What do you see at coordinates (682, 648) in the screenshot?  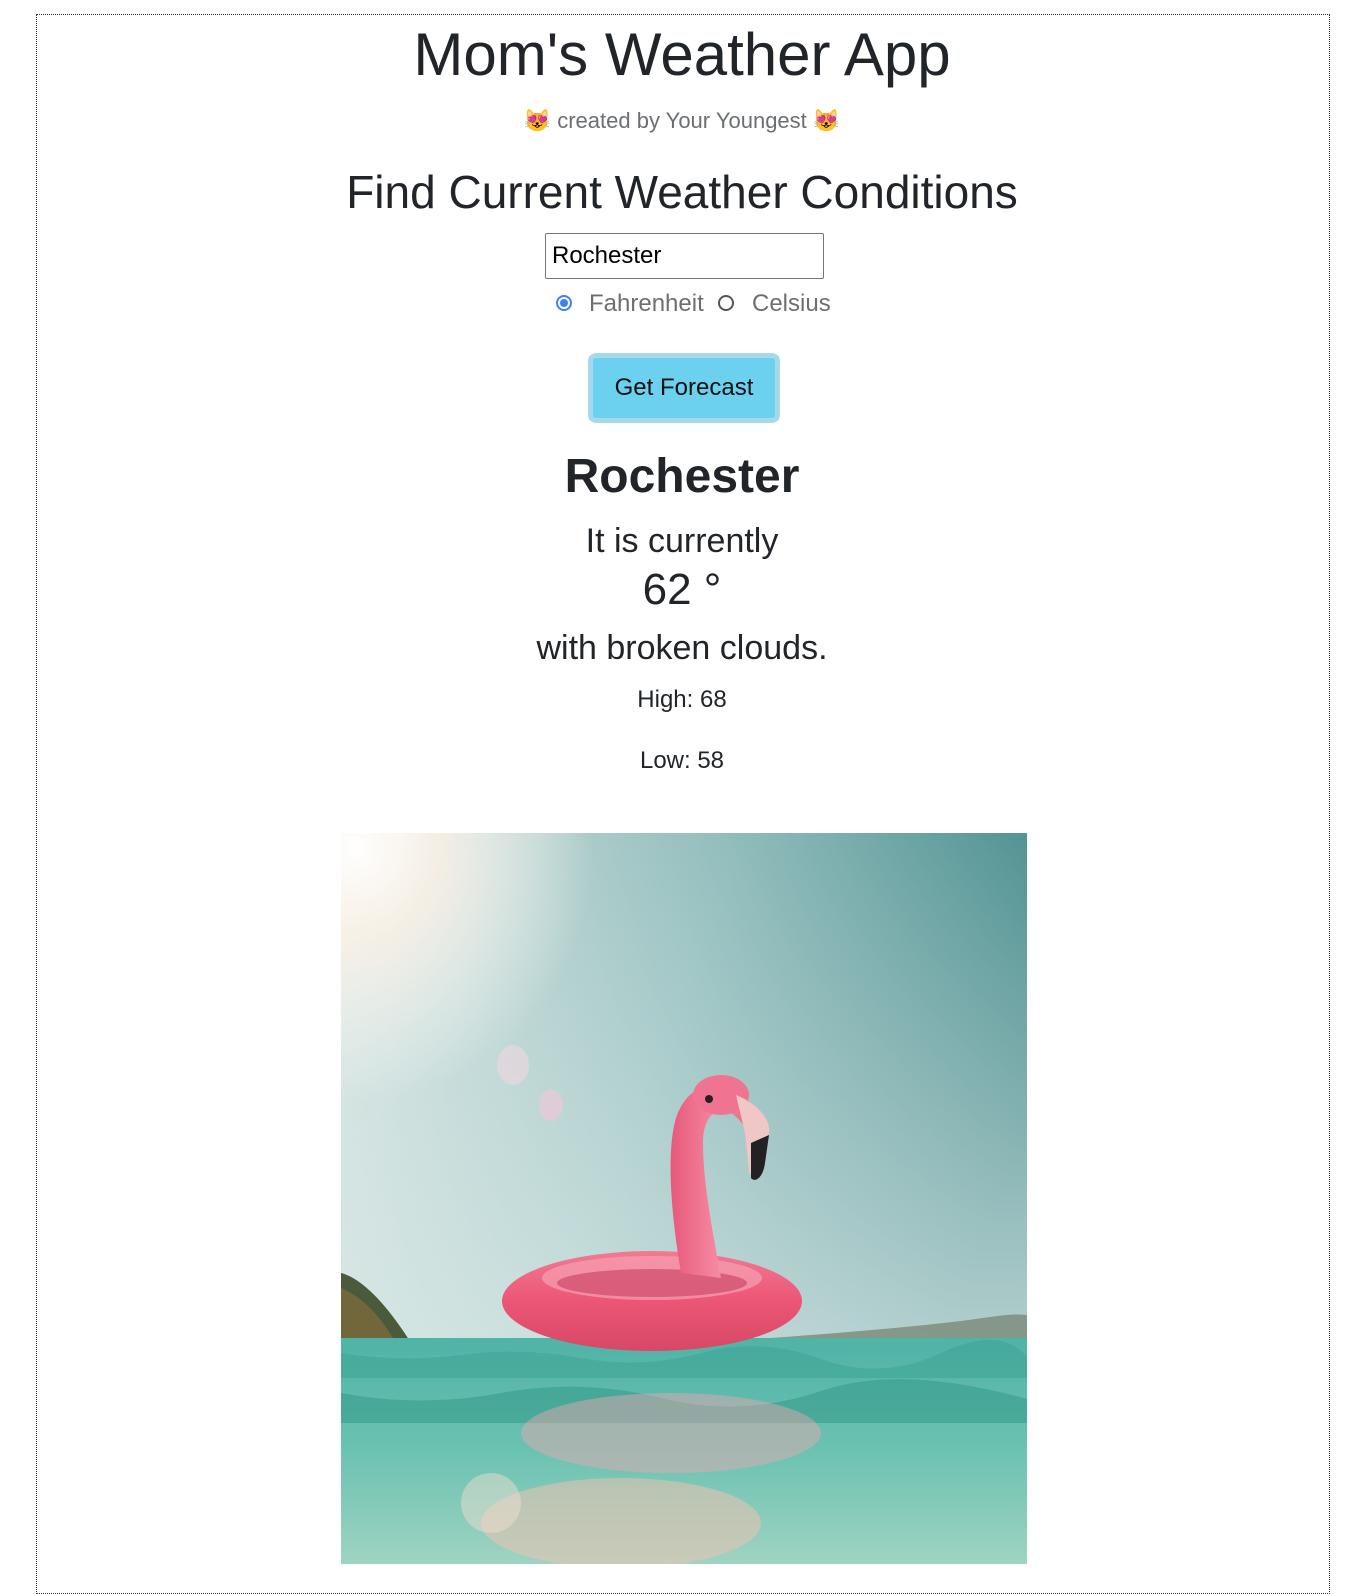 I see `weather-conditions: with broken clouds.` at bounding box center [682, 648].